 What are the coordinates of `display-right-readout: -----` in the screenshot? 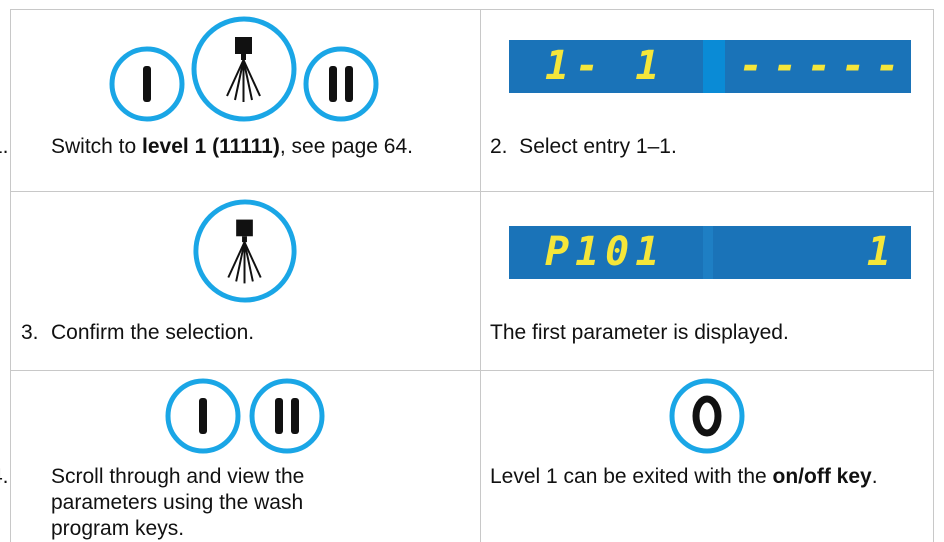 It's located at (824, 66).